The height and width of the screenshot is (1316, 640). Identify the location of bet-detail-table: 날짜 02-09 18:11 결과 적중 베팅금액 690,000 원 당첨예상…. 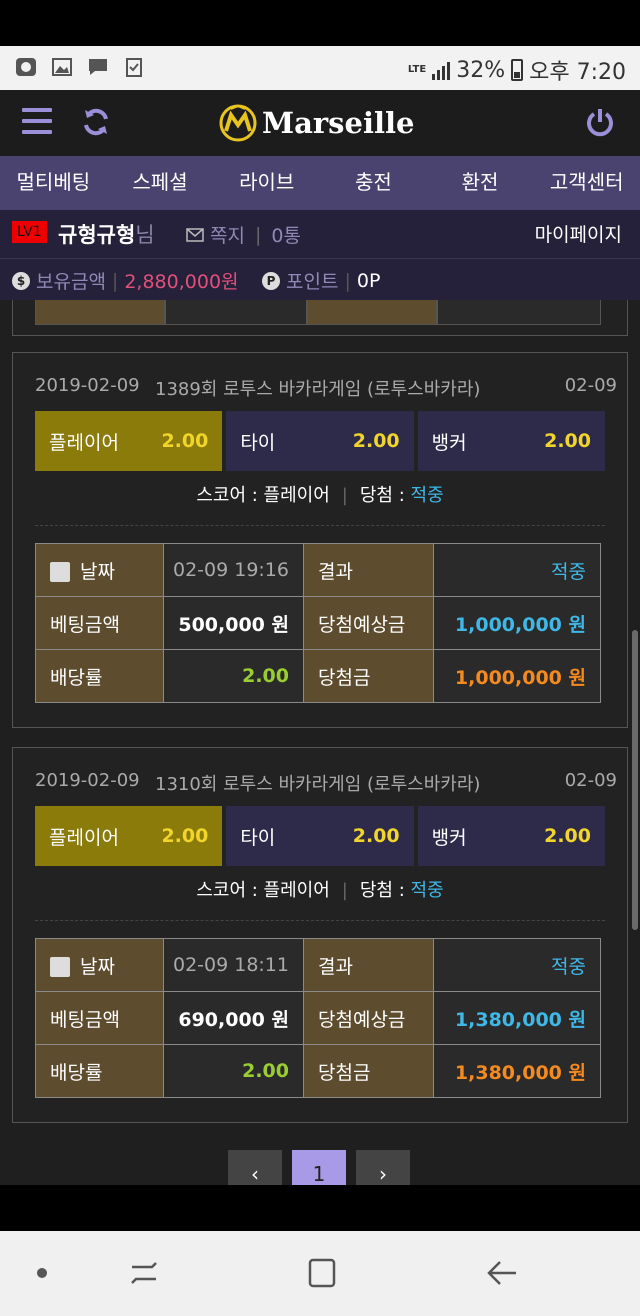
(318, 1018).